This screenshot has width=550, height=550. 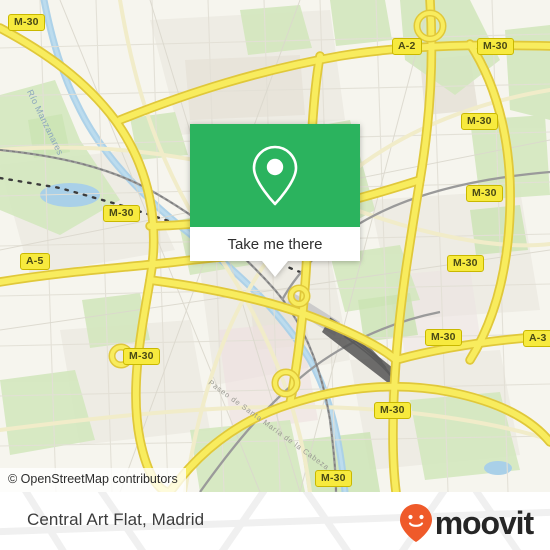 I want to click on popup-header, so click(x=275, y=175).